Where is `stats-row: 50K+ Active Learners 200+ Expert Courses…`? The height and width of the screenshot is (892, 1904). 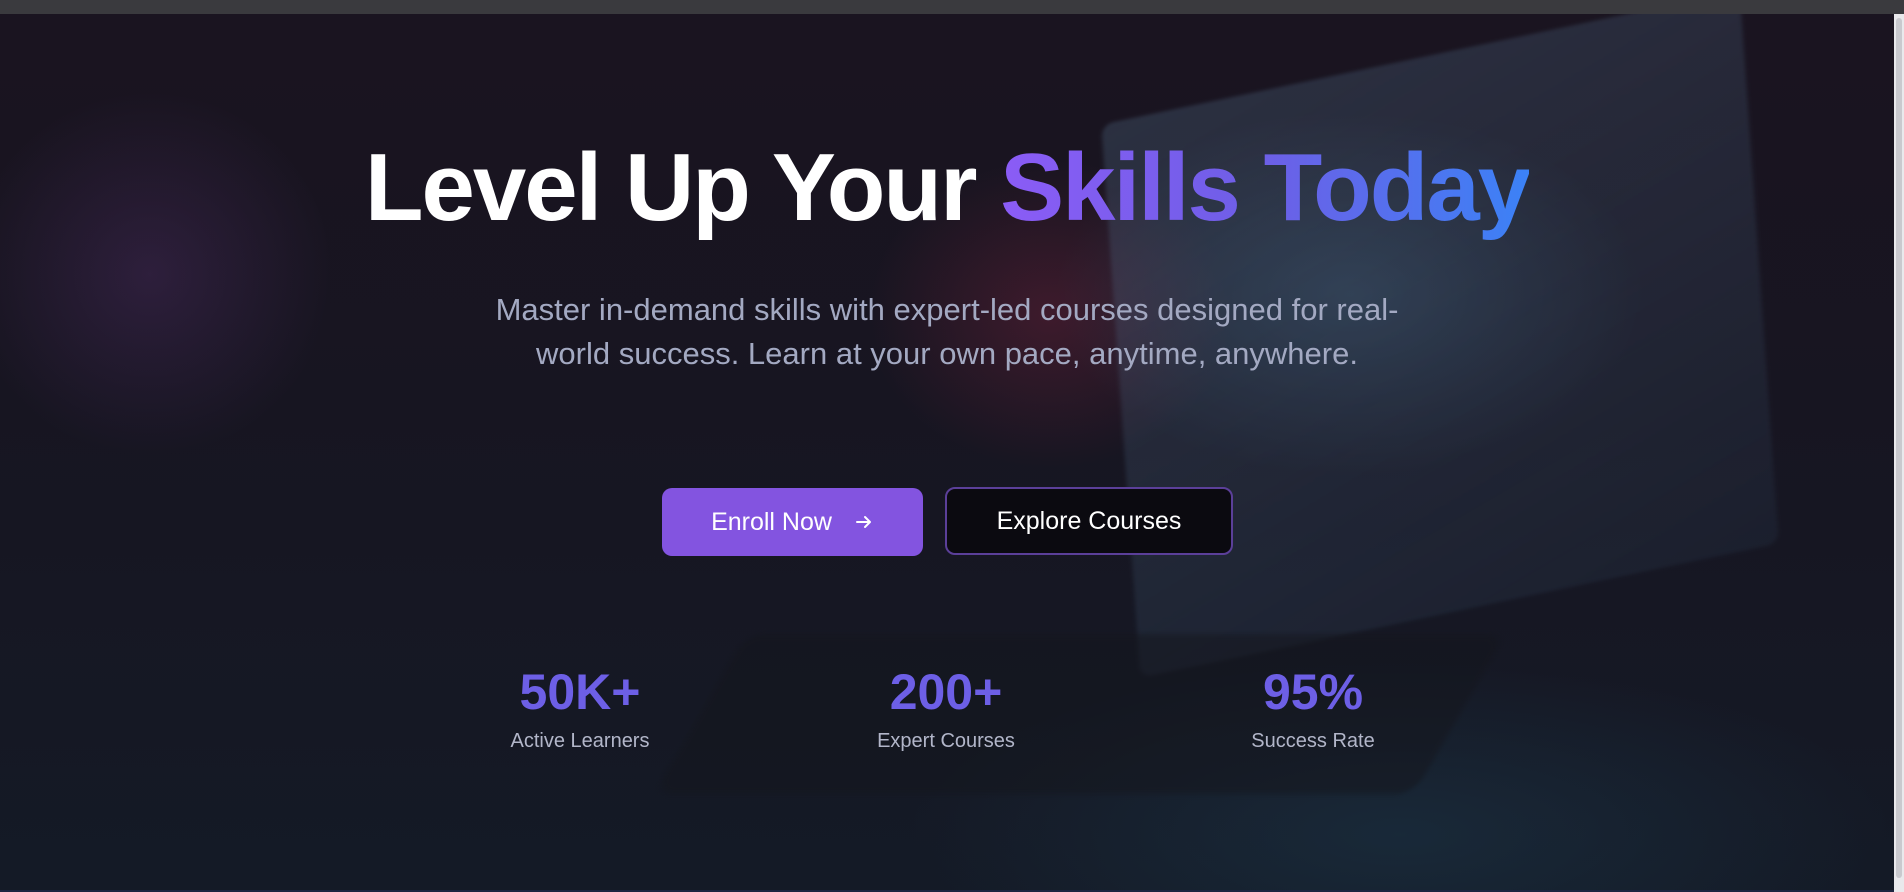 stats-row: 50K+ Active Learners 200+ Expert Courses… is located at coordinates (947, 717).